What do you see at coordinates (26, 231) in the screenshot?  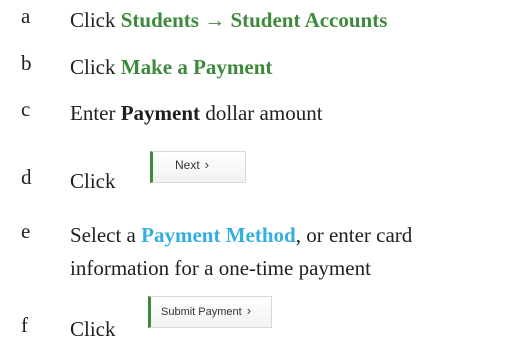 I see `step-letter: e` at bounding box center [26, 231].